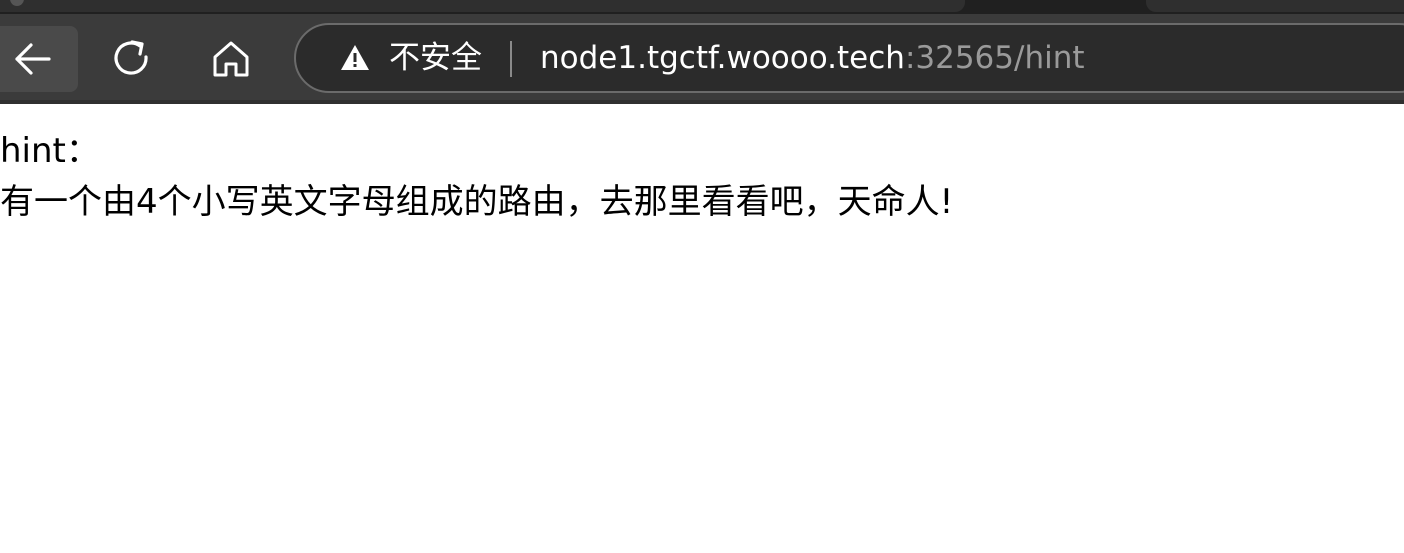  What do you see at coordinates (994, 58) in the screenshot?
I see `url-path: :32565/hint` at bounding box center [994, 58].